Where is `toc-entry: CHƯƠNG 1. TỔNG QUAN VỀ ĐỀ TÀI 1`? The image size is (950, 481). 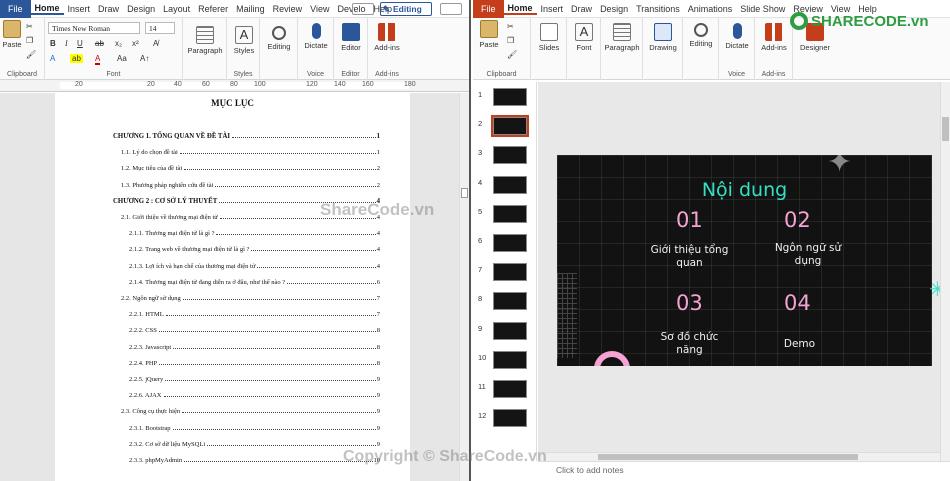
toc-entry: CHƯƠNG 1. TỔNG QUAN VỀ ĐỀ TÀI 1 is located at coordinates (246, 136).